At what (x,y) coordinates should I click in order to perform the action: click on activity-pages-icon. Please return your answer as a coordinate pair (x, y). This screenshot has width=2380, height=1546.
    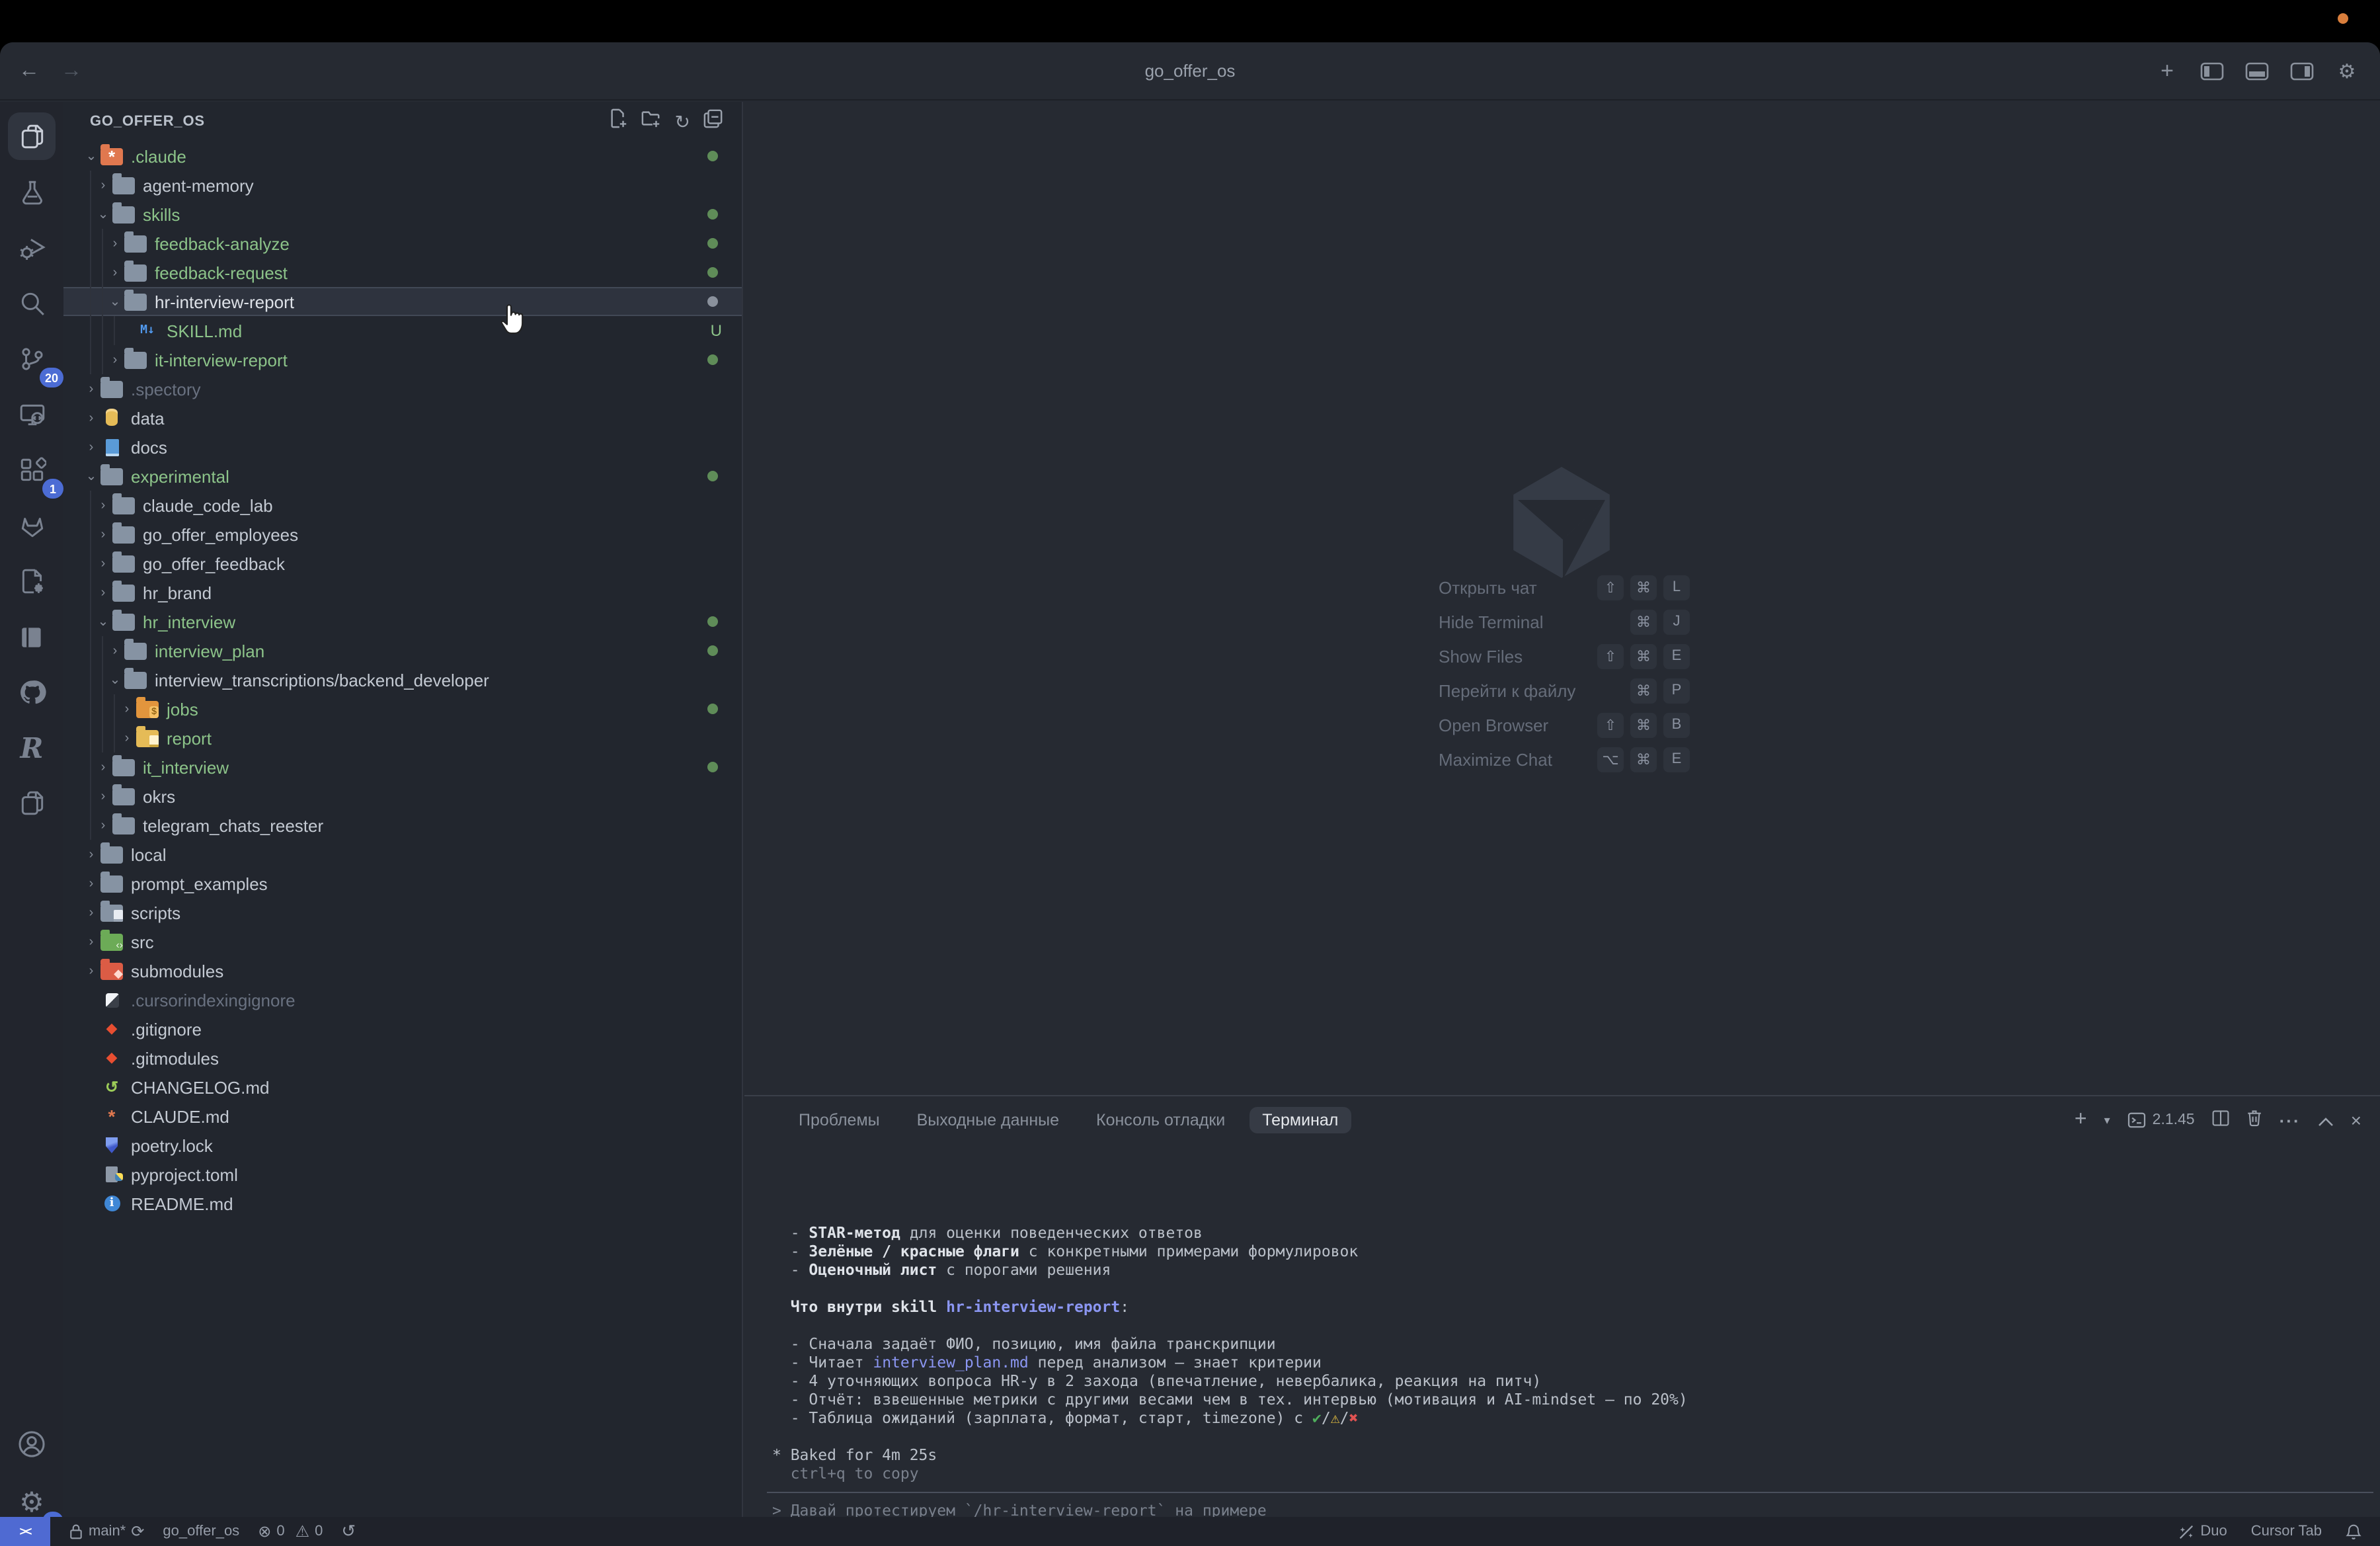
    Looking at the image, I should click on (32, 803).